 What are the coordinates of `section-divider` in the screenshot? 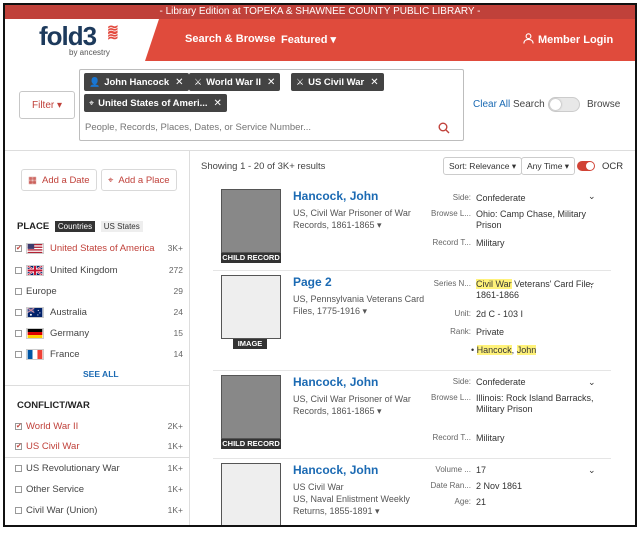 It's located at (97, 385).